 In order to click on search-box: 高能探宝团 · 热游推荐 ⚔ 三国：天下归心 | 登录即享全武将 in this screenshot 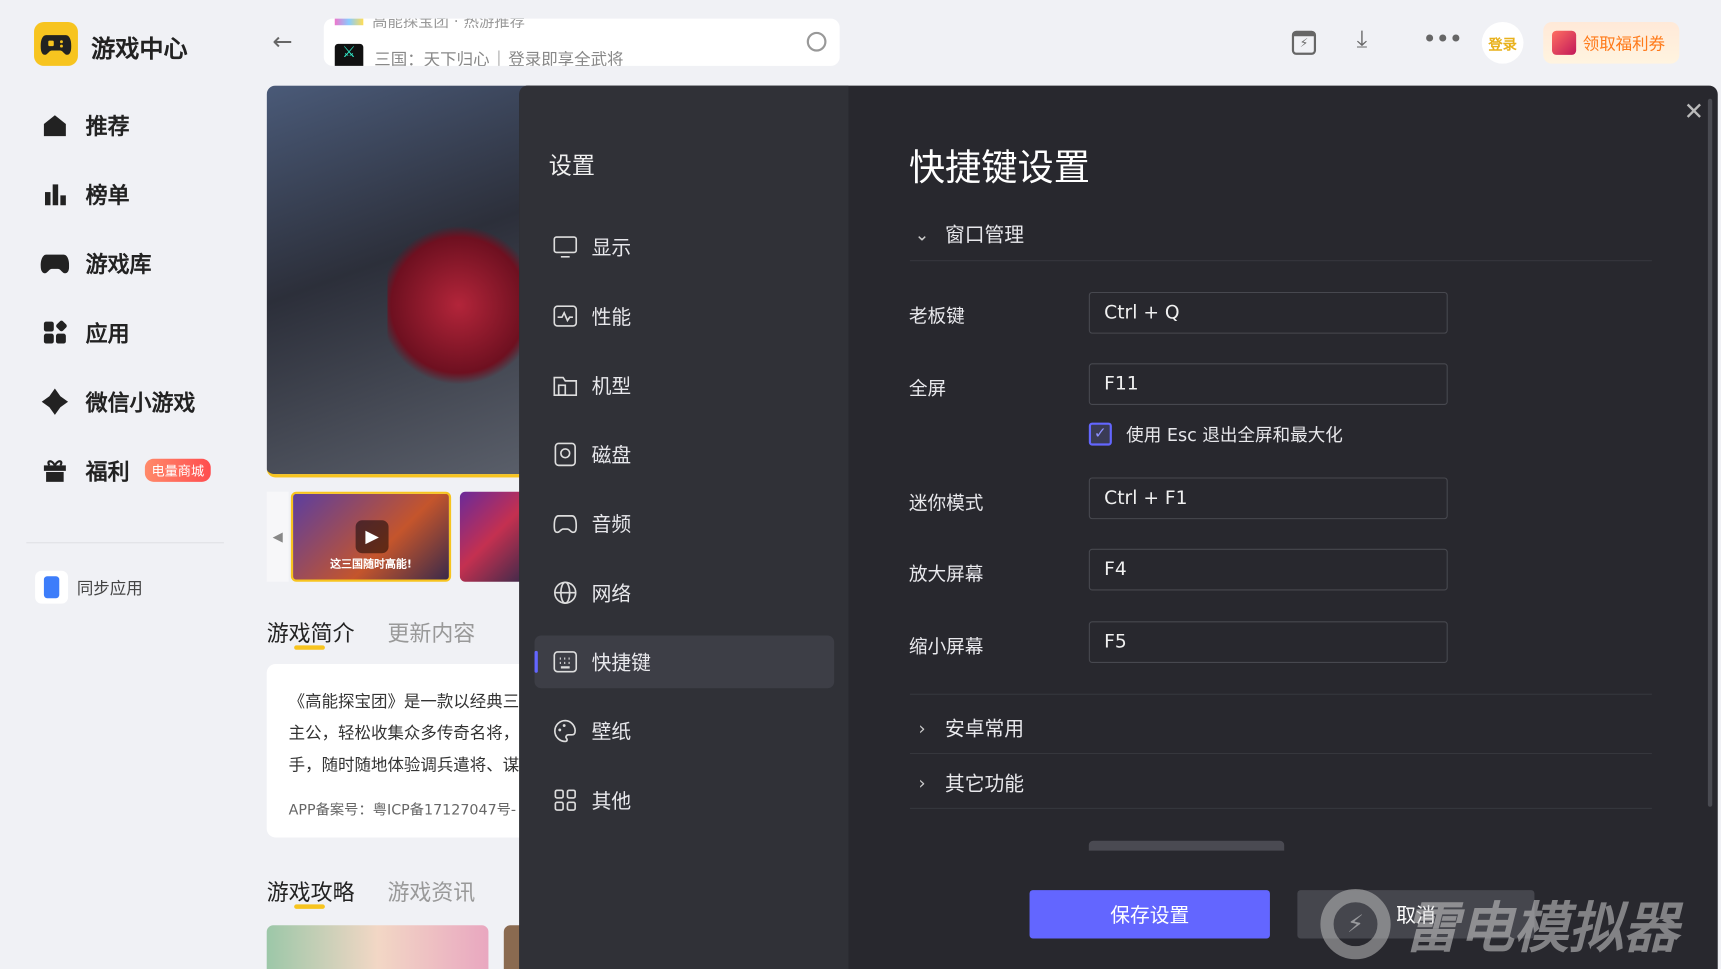, I will do `click(581, 42)`.